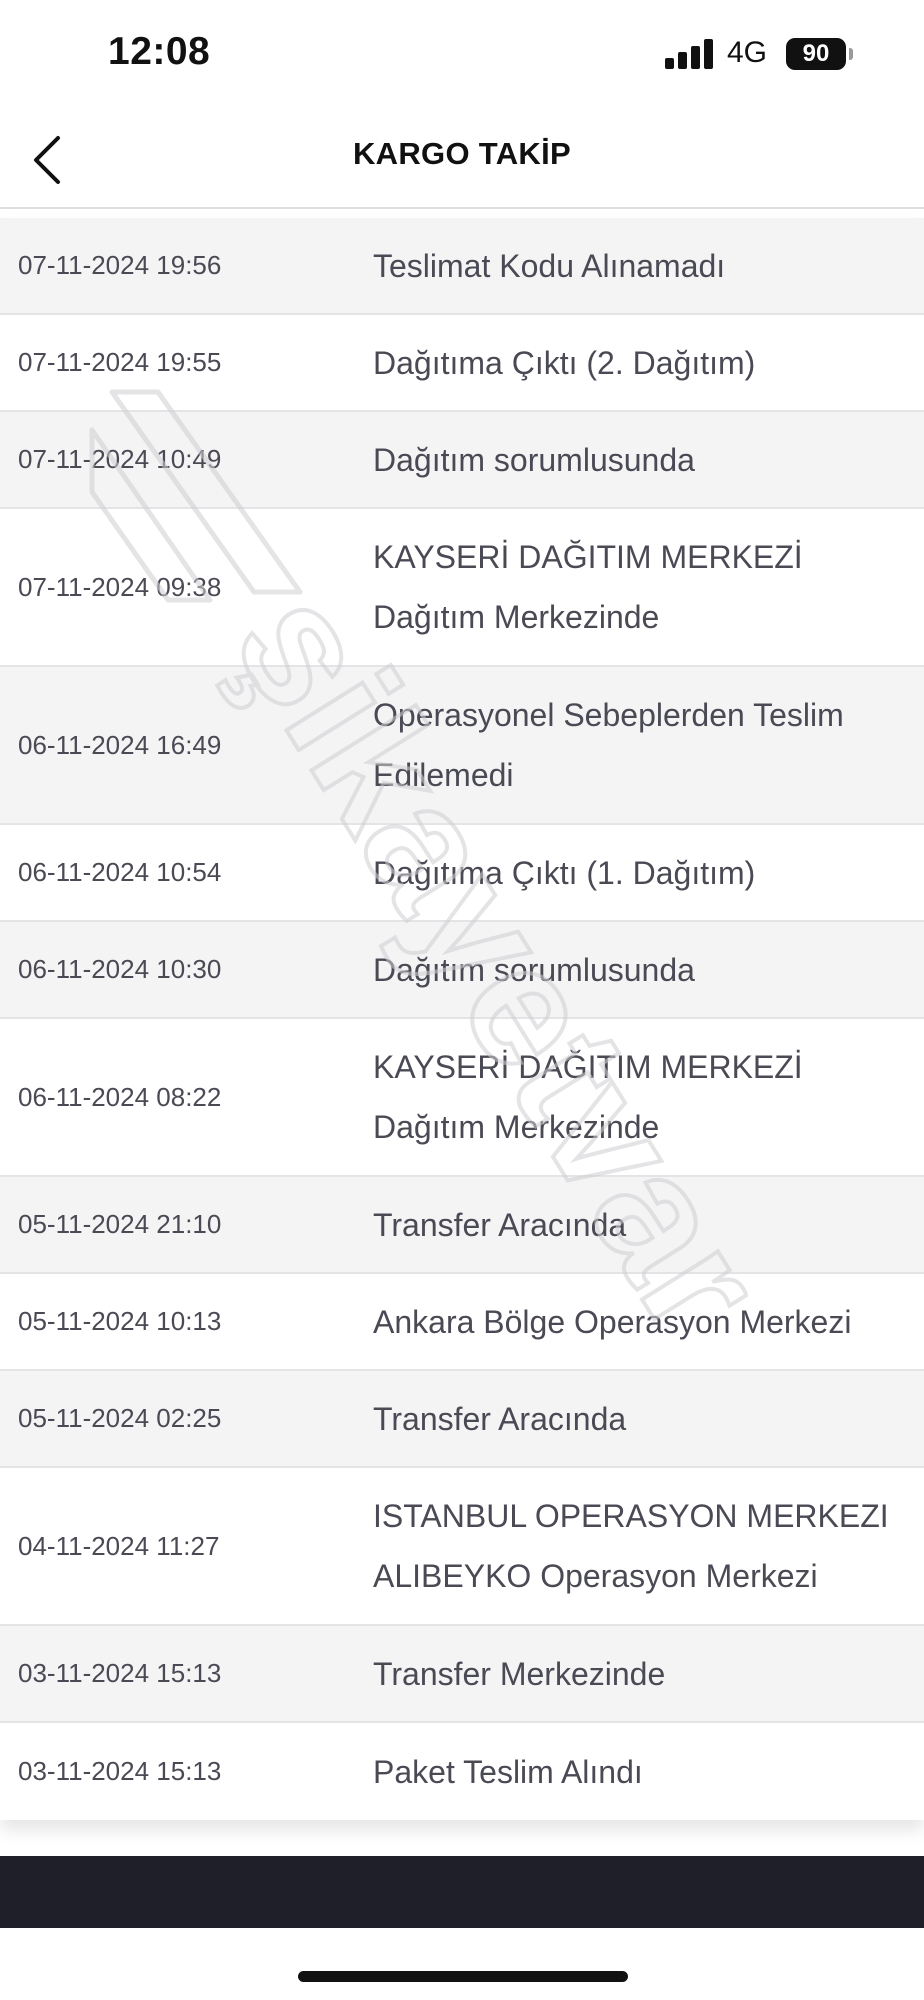 The width and height of the screenshot is (924, 2000). I want to click on history-status: Dağıtıma Çıktı (2. Dağıtım), so click(643, 363).